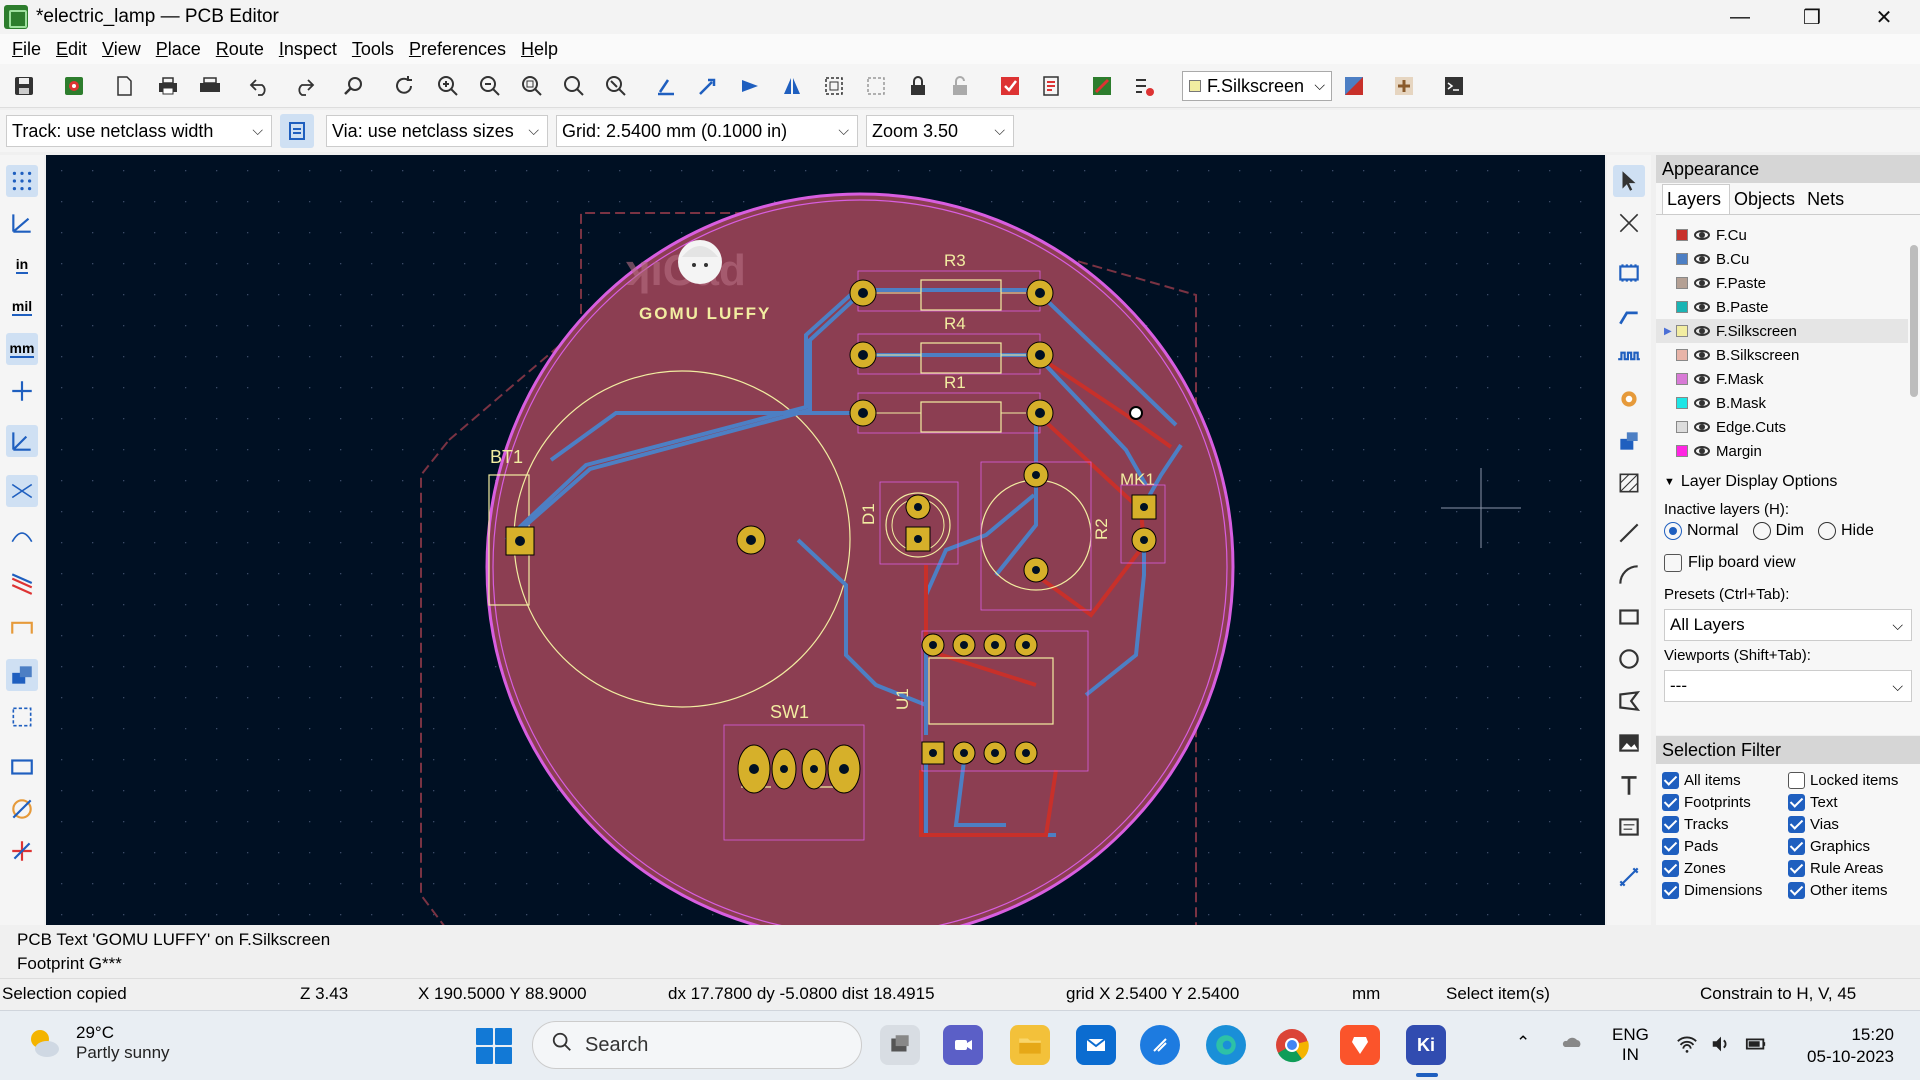 The image size is (1920, 1080). What do you see at coordinates (1629, 315) in the screenshot?
I see `route-track-icon` at bounding box center [1629, 315].